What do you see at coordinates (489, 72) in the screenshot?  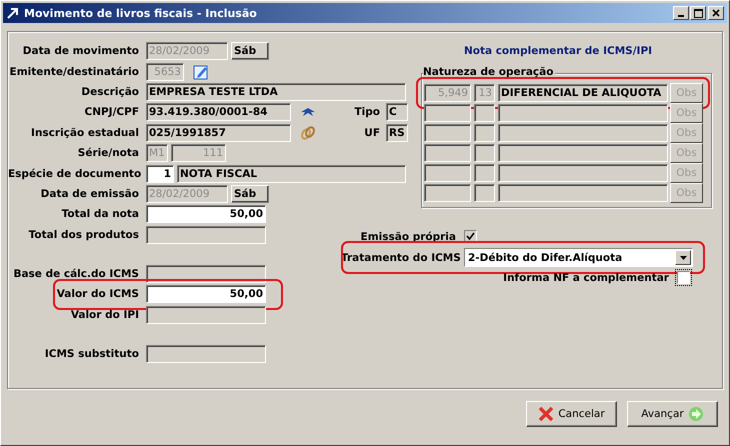 I see `group-label: Natureza de operação` at bounding box center [489, 72].